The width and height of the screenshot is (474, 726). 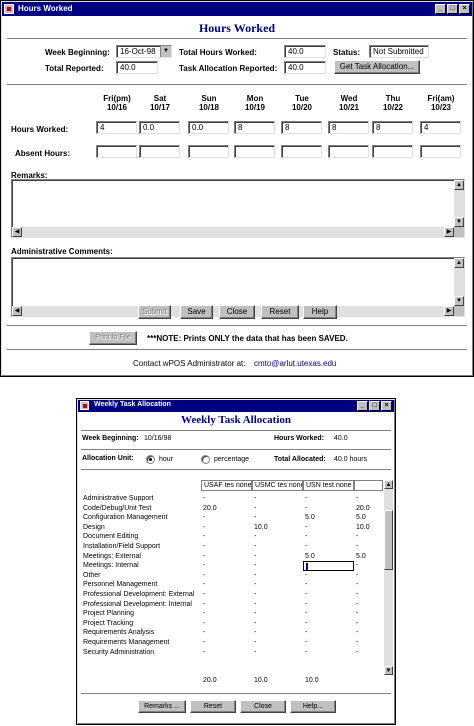 What do you see at coordinates (233, 232) in the screenshot?
I see `scrollbar: ◀ ▶` at bounding box center [233, 232].